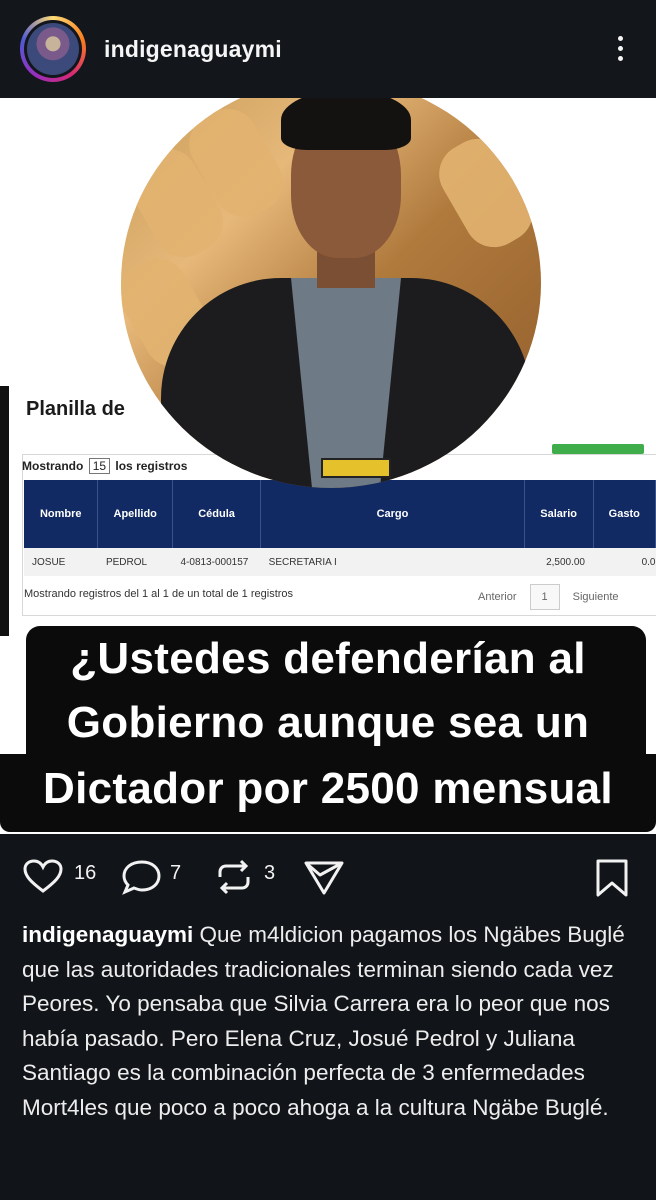 The height and width of the screenshot is (1200, 656). What do you see at coordinates (595, 597) in the screenshot?
I see `next-page: Siguiente` at bounding box center [595, 597].